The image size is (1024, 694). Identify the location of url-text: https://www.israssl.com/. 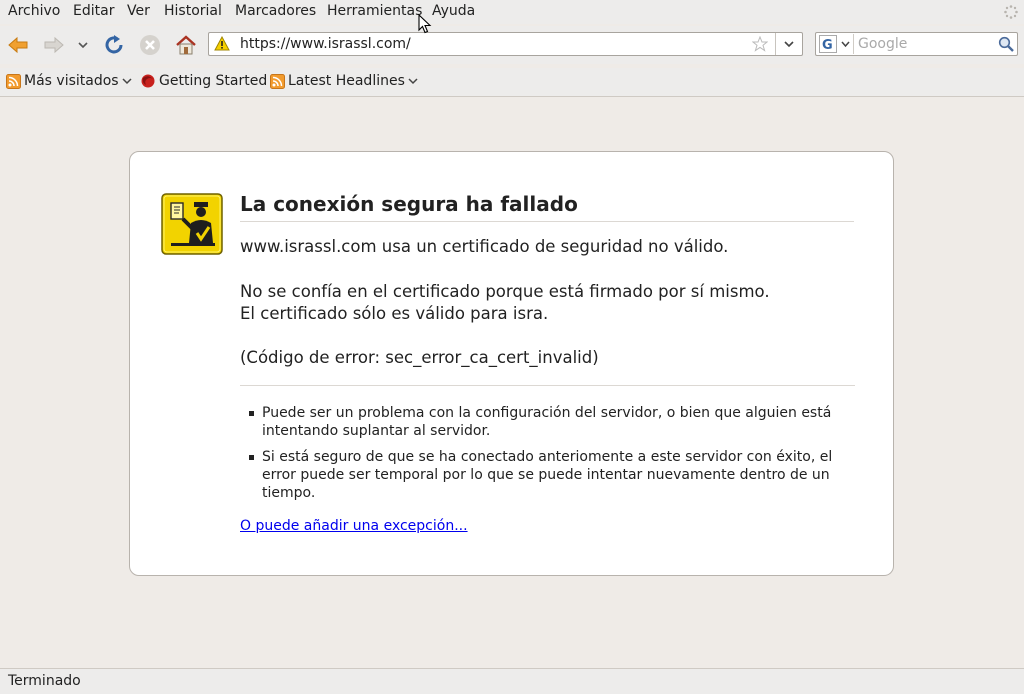
(325, 44).